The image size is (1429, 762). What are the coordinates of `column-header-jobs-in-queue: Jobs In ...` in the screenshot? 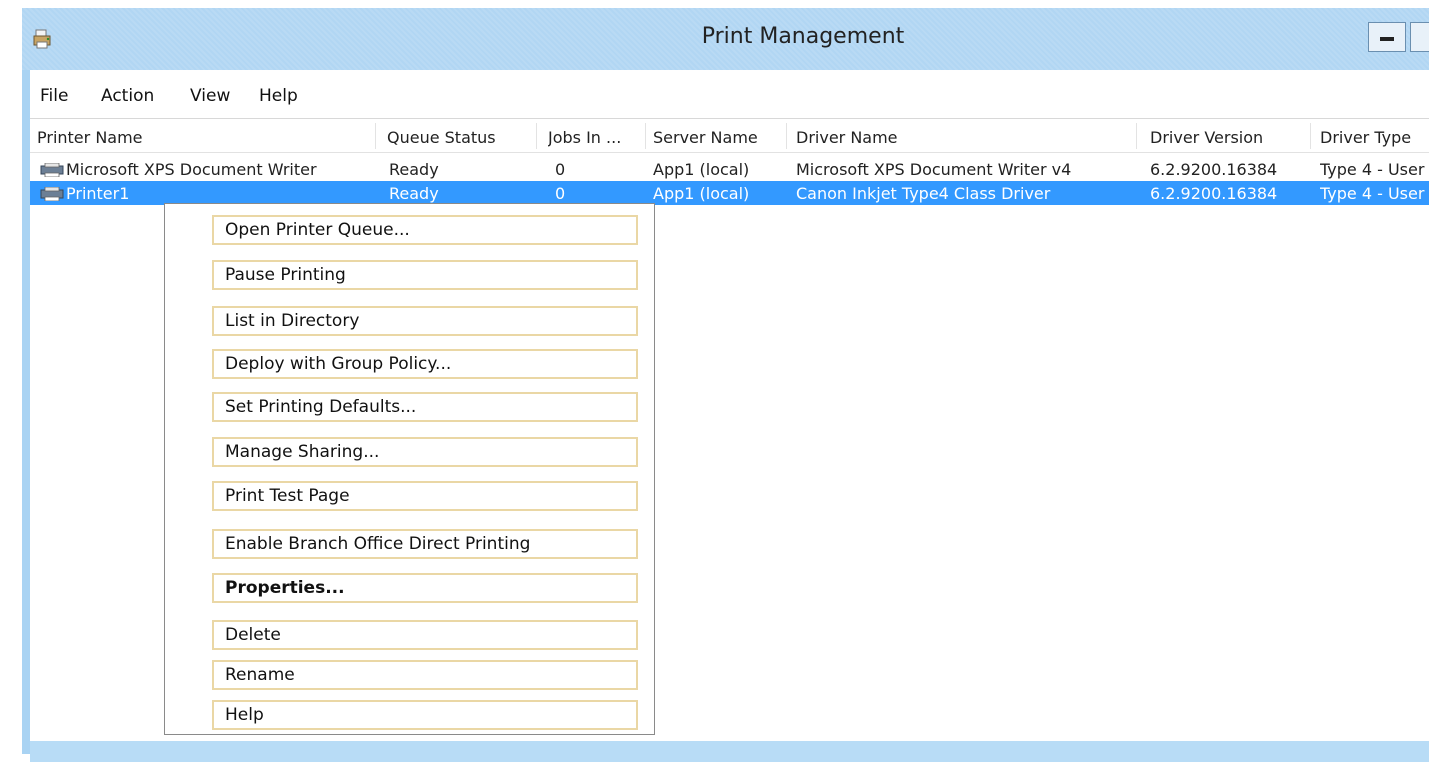 It's located at (594, 139).